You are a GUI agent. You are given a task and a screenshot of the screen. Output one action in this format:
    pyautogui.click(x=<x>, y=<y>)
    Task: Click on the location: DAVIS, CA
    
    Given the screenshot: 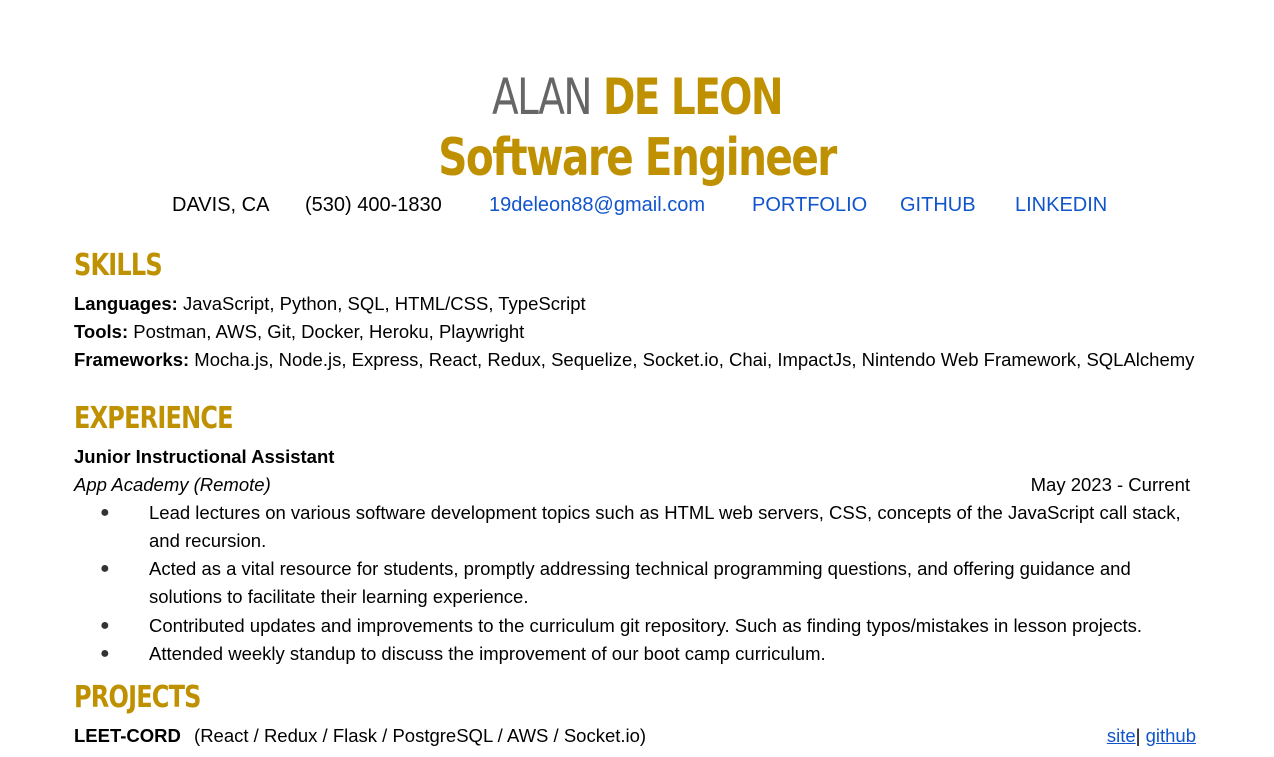 What is the action you would take?
    pyautogui.click(x=221, y=205)
    